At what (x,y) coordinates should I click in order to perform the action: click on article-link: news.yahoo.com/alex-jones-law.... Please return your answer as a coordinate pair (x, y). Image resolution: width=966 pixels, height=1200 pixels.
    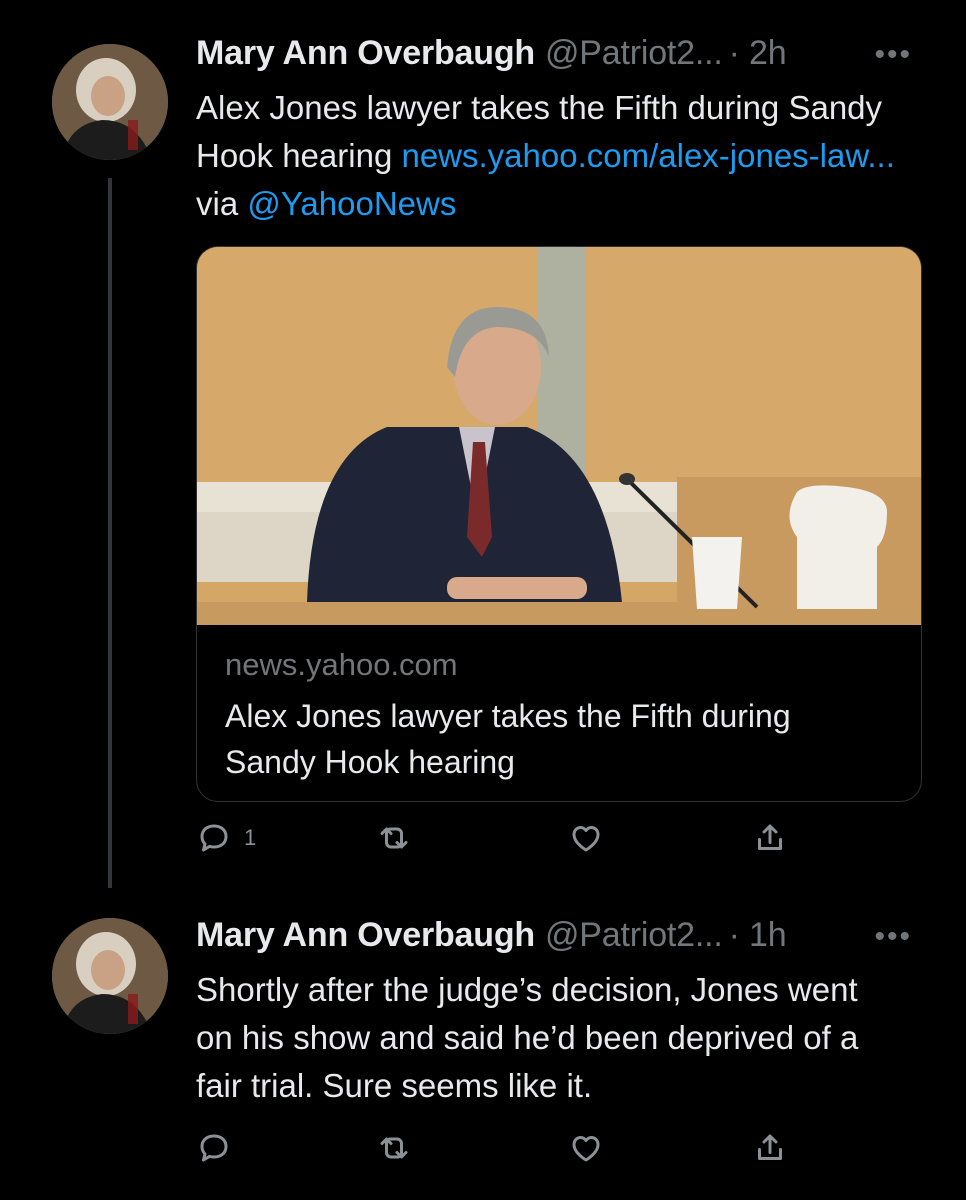
    Looking at the image, I should click on (647, 155).